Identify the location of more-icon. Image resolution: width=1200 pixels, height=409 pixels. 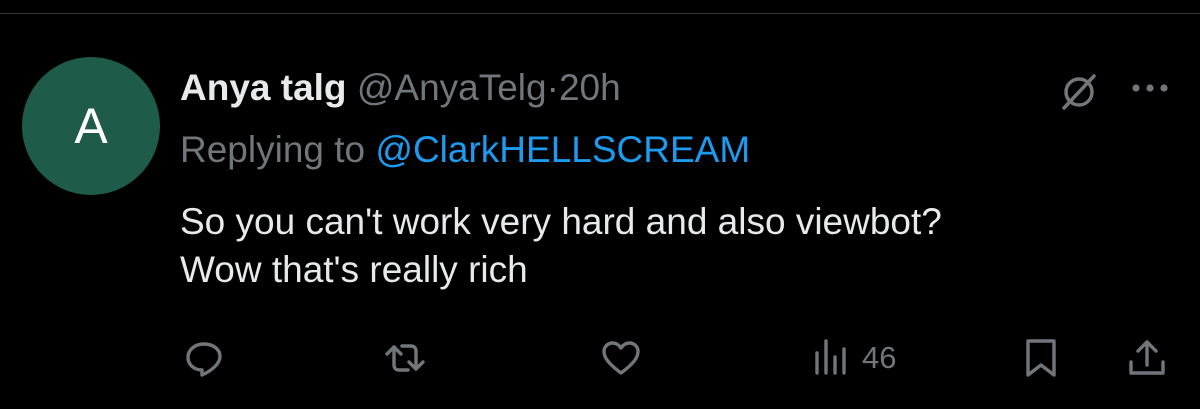
(1150, 88).